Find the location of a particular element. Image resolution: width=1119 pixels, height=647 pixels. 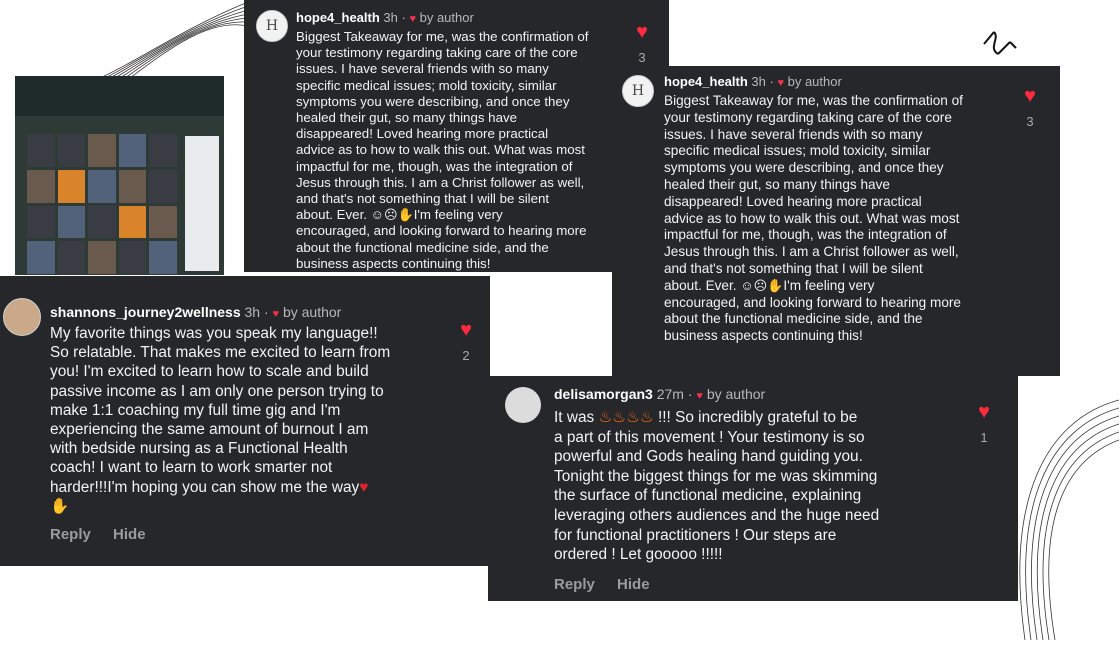

like-button: ♥ 1 is located at coordinates (984, 423).